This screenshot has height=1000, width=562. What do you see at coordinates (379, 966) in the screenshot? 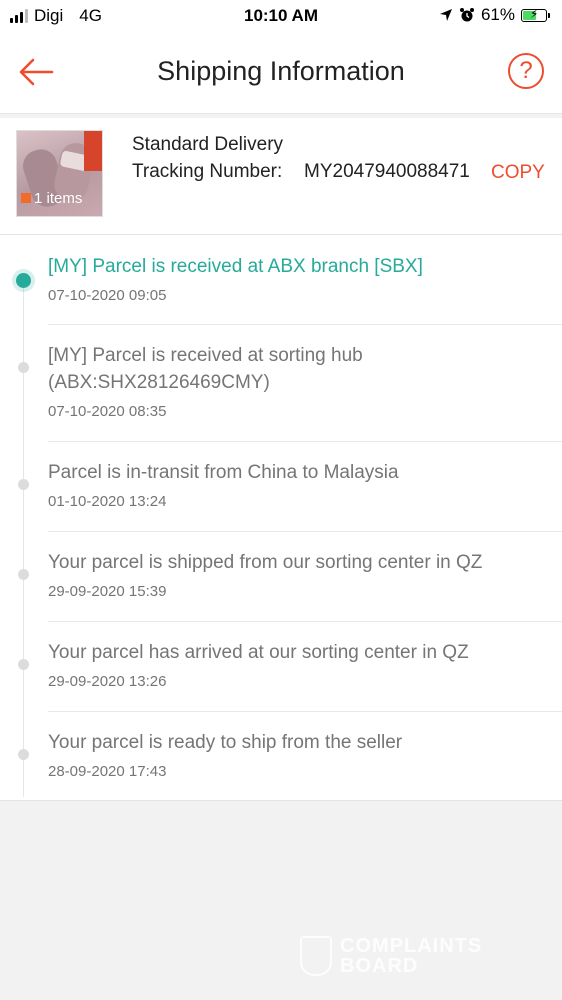
I see `watermark-line2: BOARD` at bounding box center [379, 966].